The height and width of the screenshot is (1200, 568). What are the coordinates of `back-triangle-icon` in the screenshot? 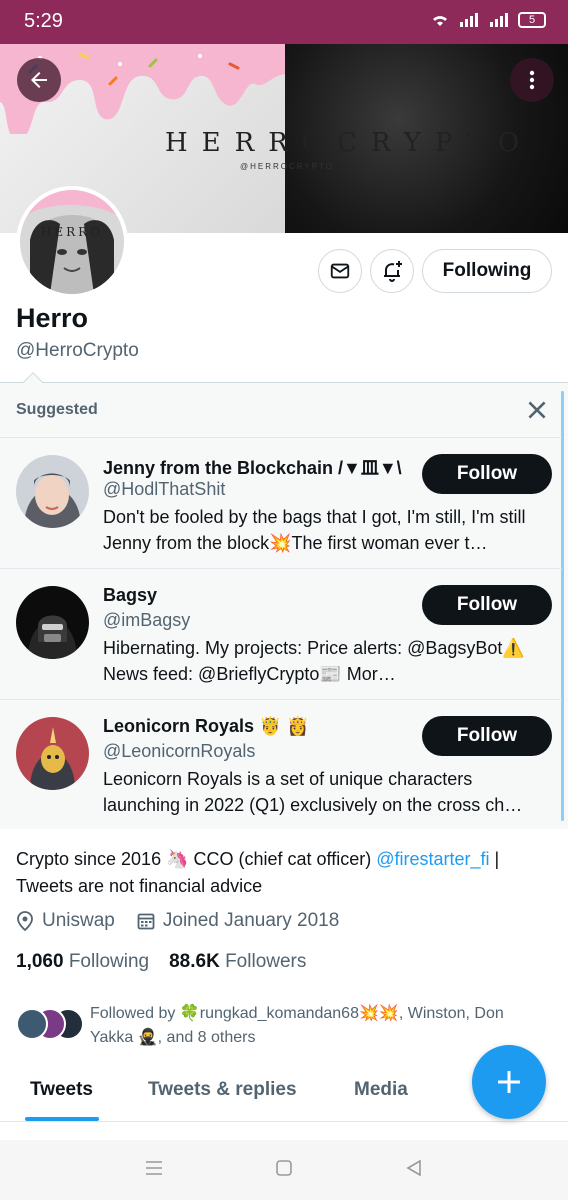 It's located at (414, 1168).